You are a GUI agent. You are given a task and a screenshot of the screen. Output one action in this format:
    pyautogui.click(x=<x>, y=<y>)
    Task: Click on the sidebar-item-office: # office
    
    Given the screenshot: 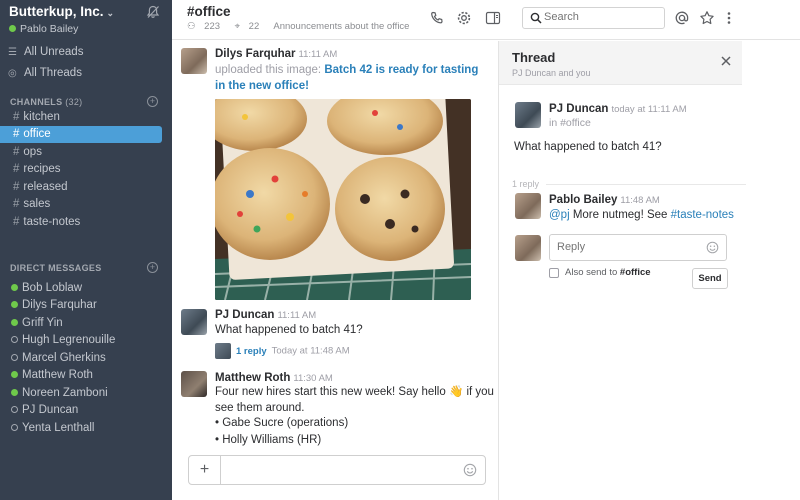 What is the action you would take?
    pyautogui.click(x=81, y=134)
    